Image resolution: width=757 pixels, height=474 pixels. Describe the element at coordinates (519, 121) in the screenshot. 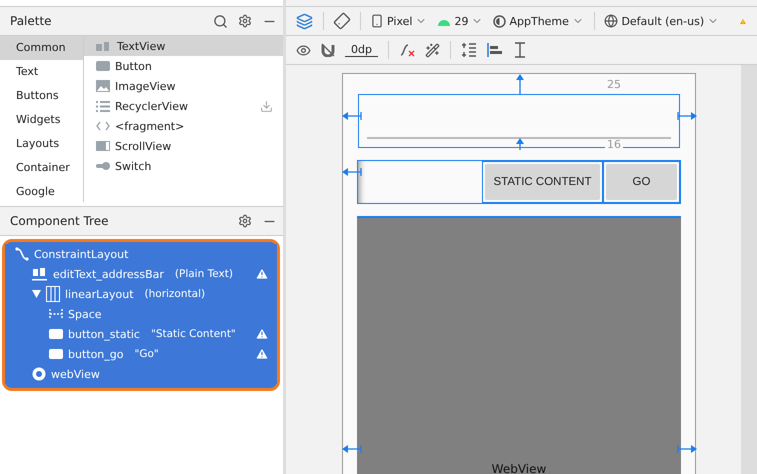

I see `address-text-field` at that location.